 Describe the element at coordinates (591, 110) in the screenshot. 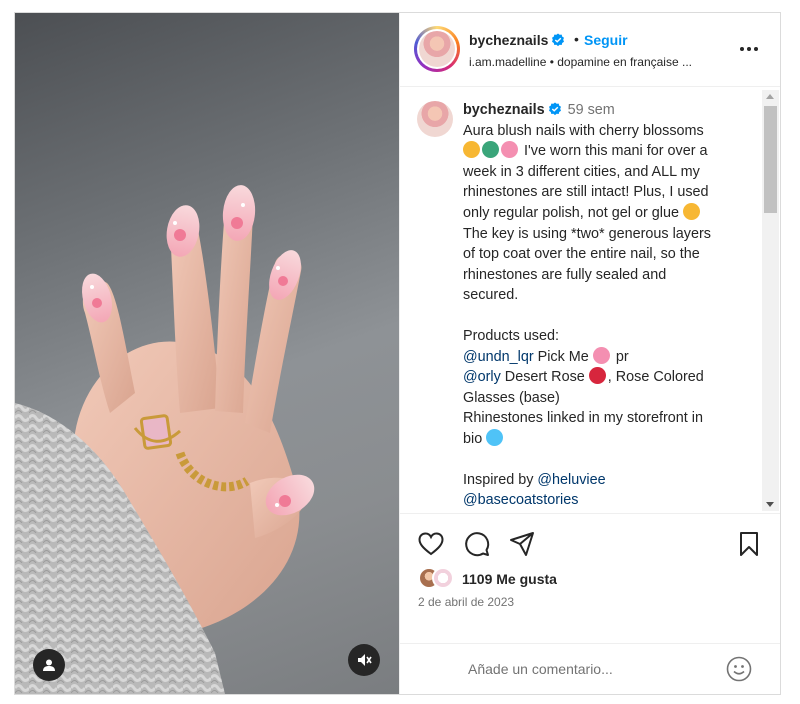

I see `caption-time: 59 sem` at that location.